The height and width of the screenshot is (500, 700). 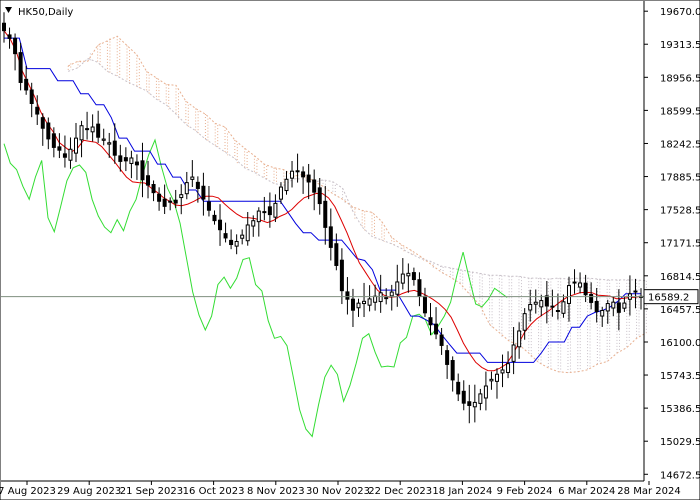 I want to click on x-tick-label: 8 Nov 2023, so click(x=276, y=491).